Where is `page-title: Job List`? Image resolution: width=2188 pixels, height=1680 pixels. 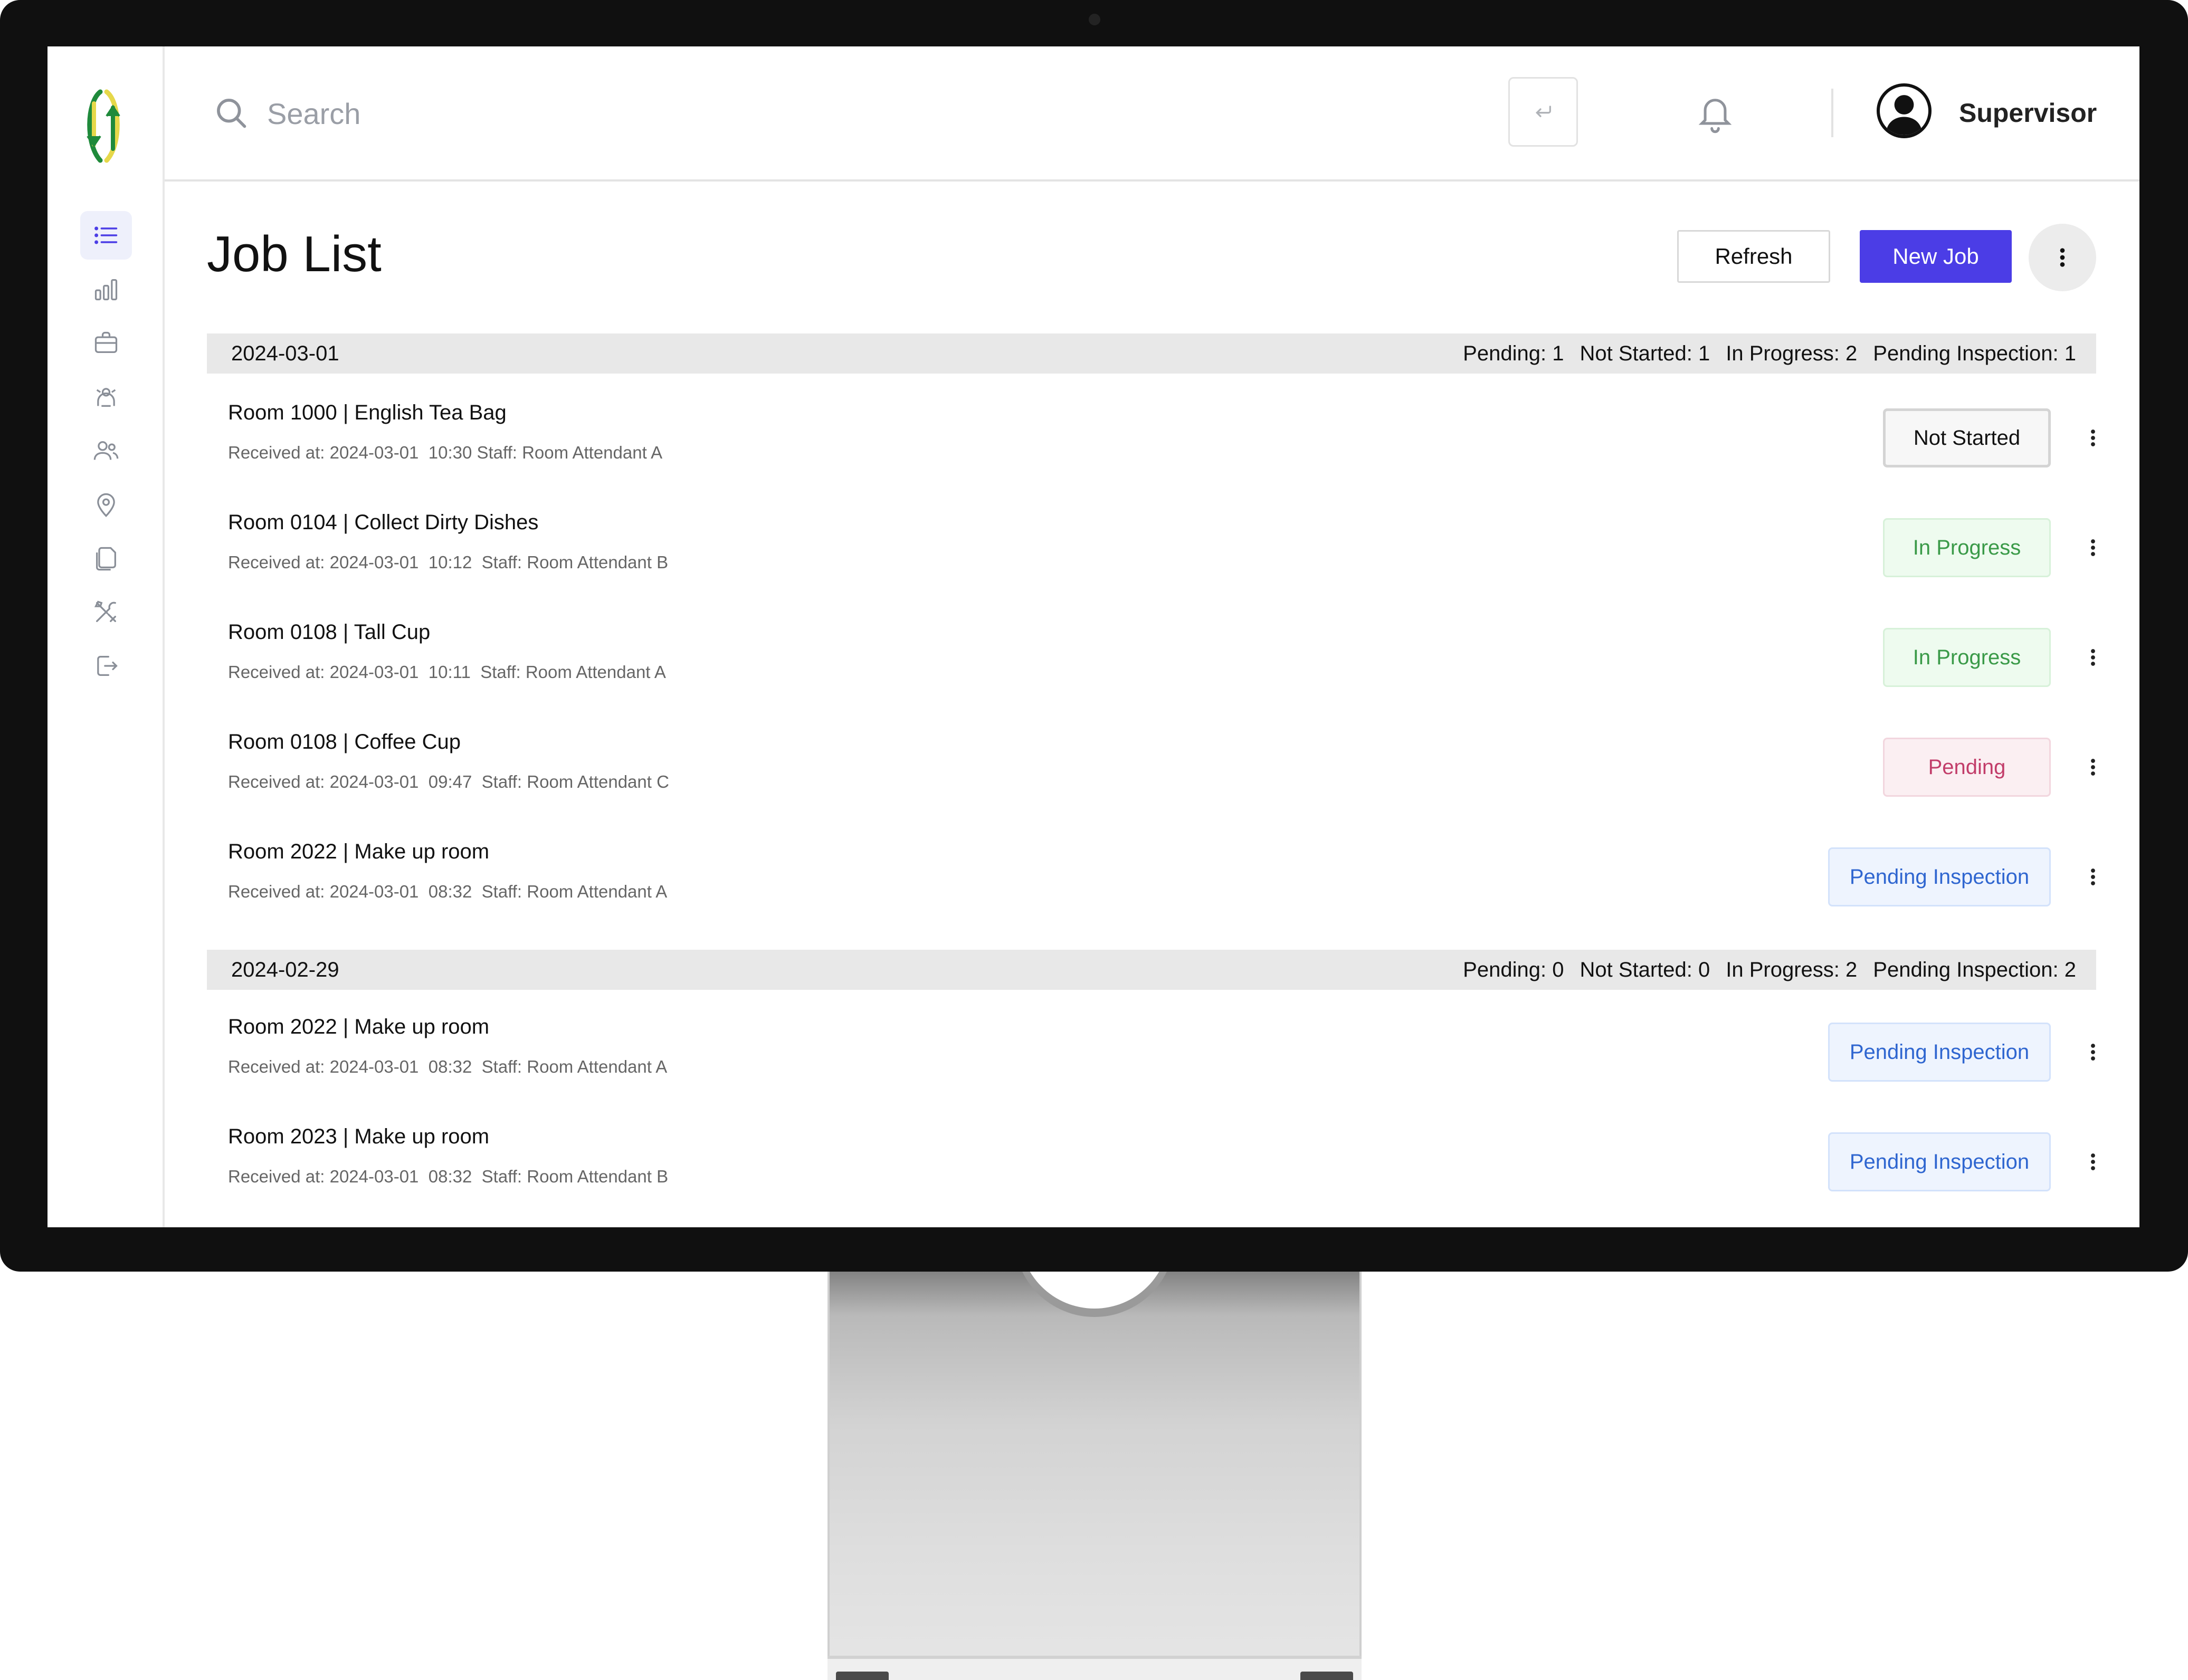
page-title: Job List is located at coordinates (294, 254).